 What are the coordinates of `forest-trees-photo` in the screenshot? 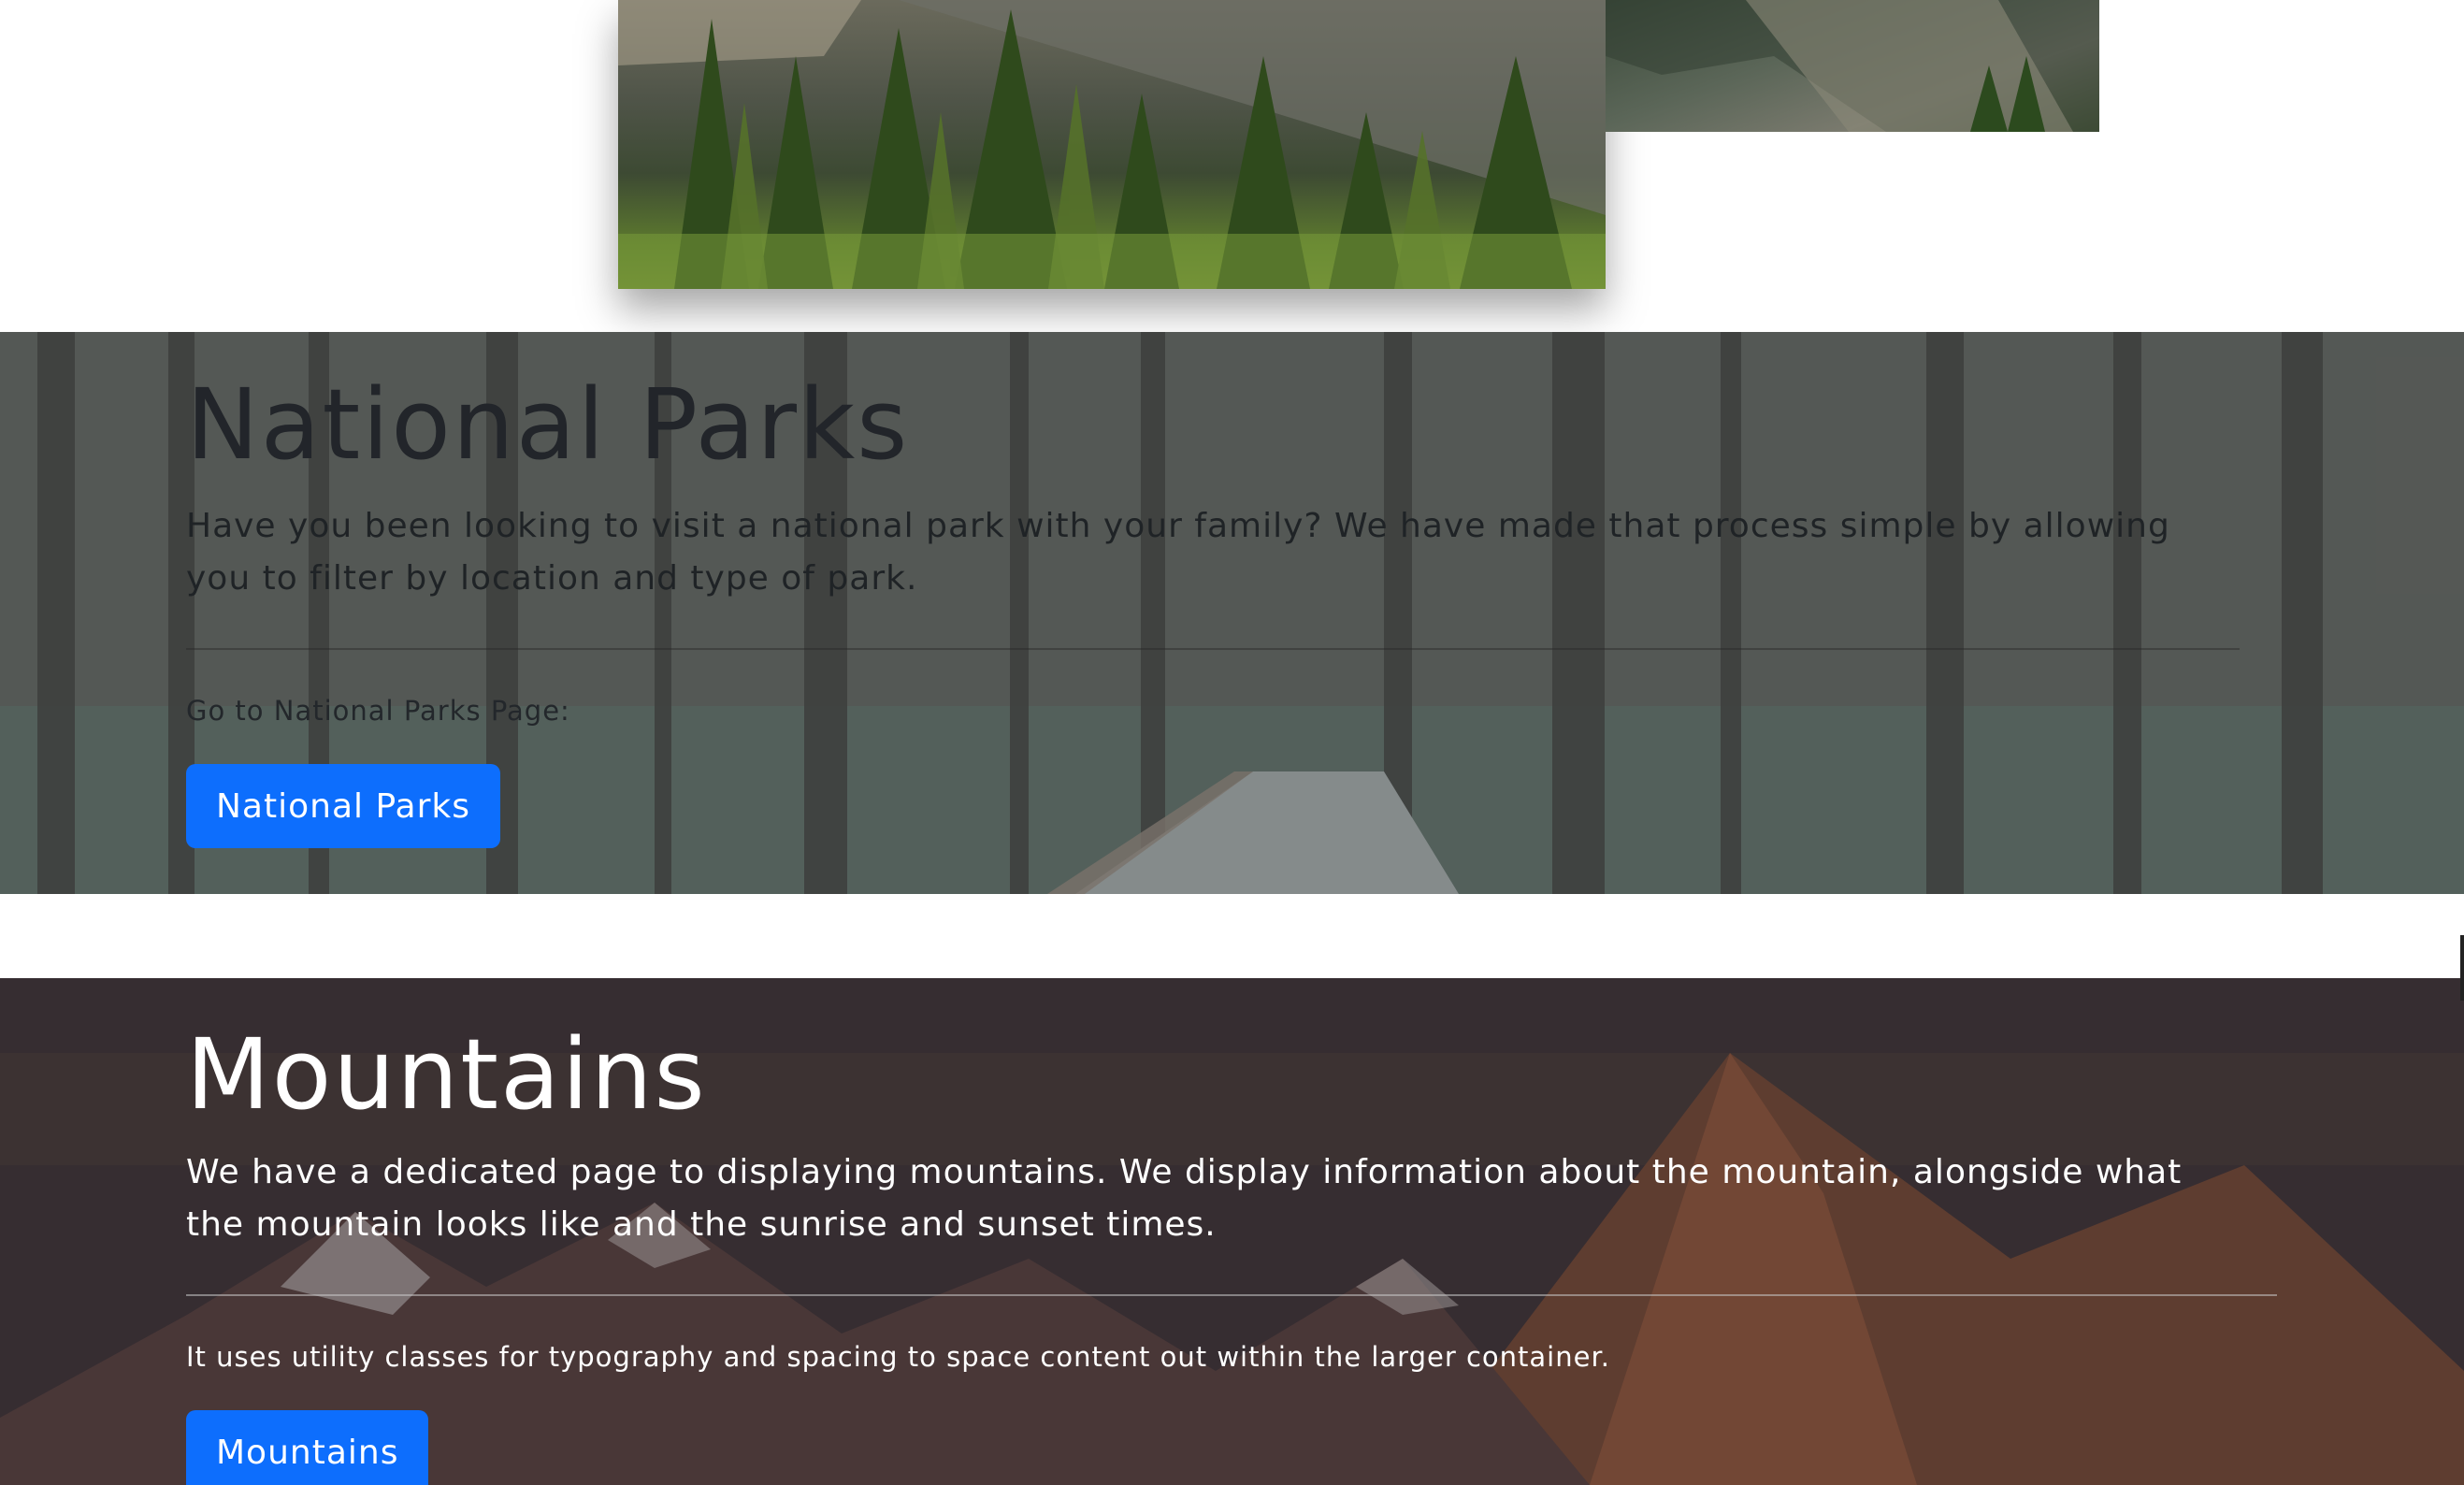 It's located at (1112, 144).